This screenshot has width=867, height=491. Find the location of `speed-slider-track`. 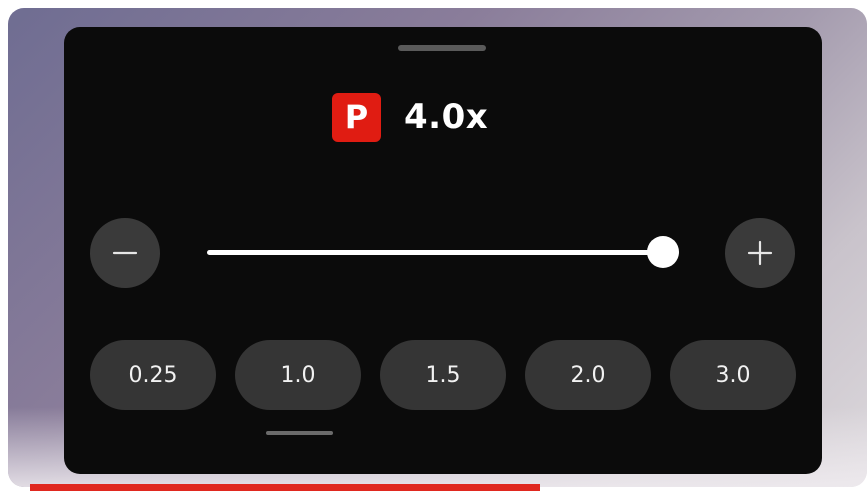

speed-slider-track is located at coordinates (442, 252).